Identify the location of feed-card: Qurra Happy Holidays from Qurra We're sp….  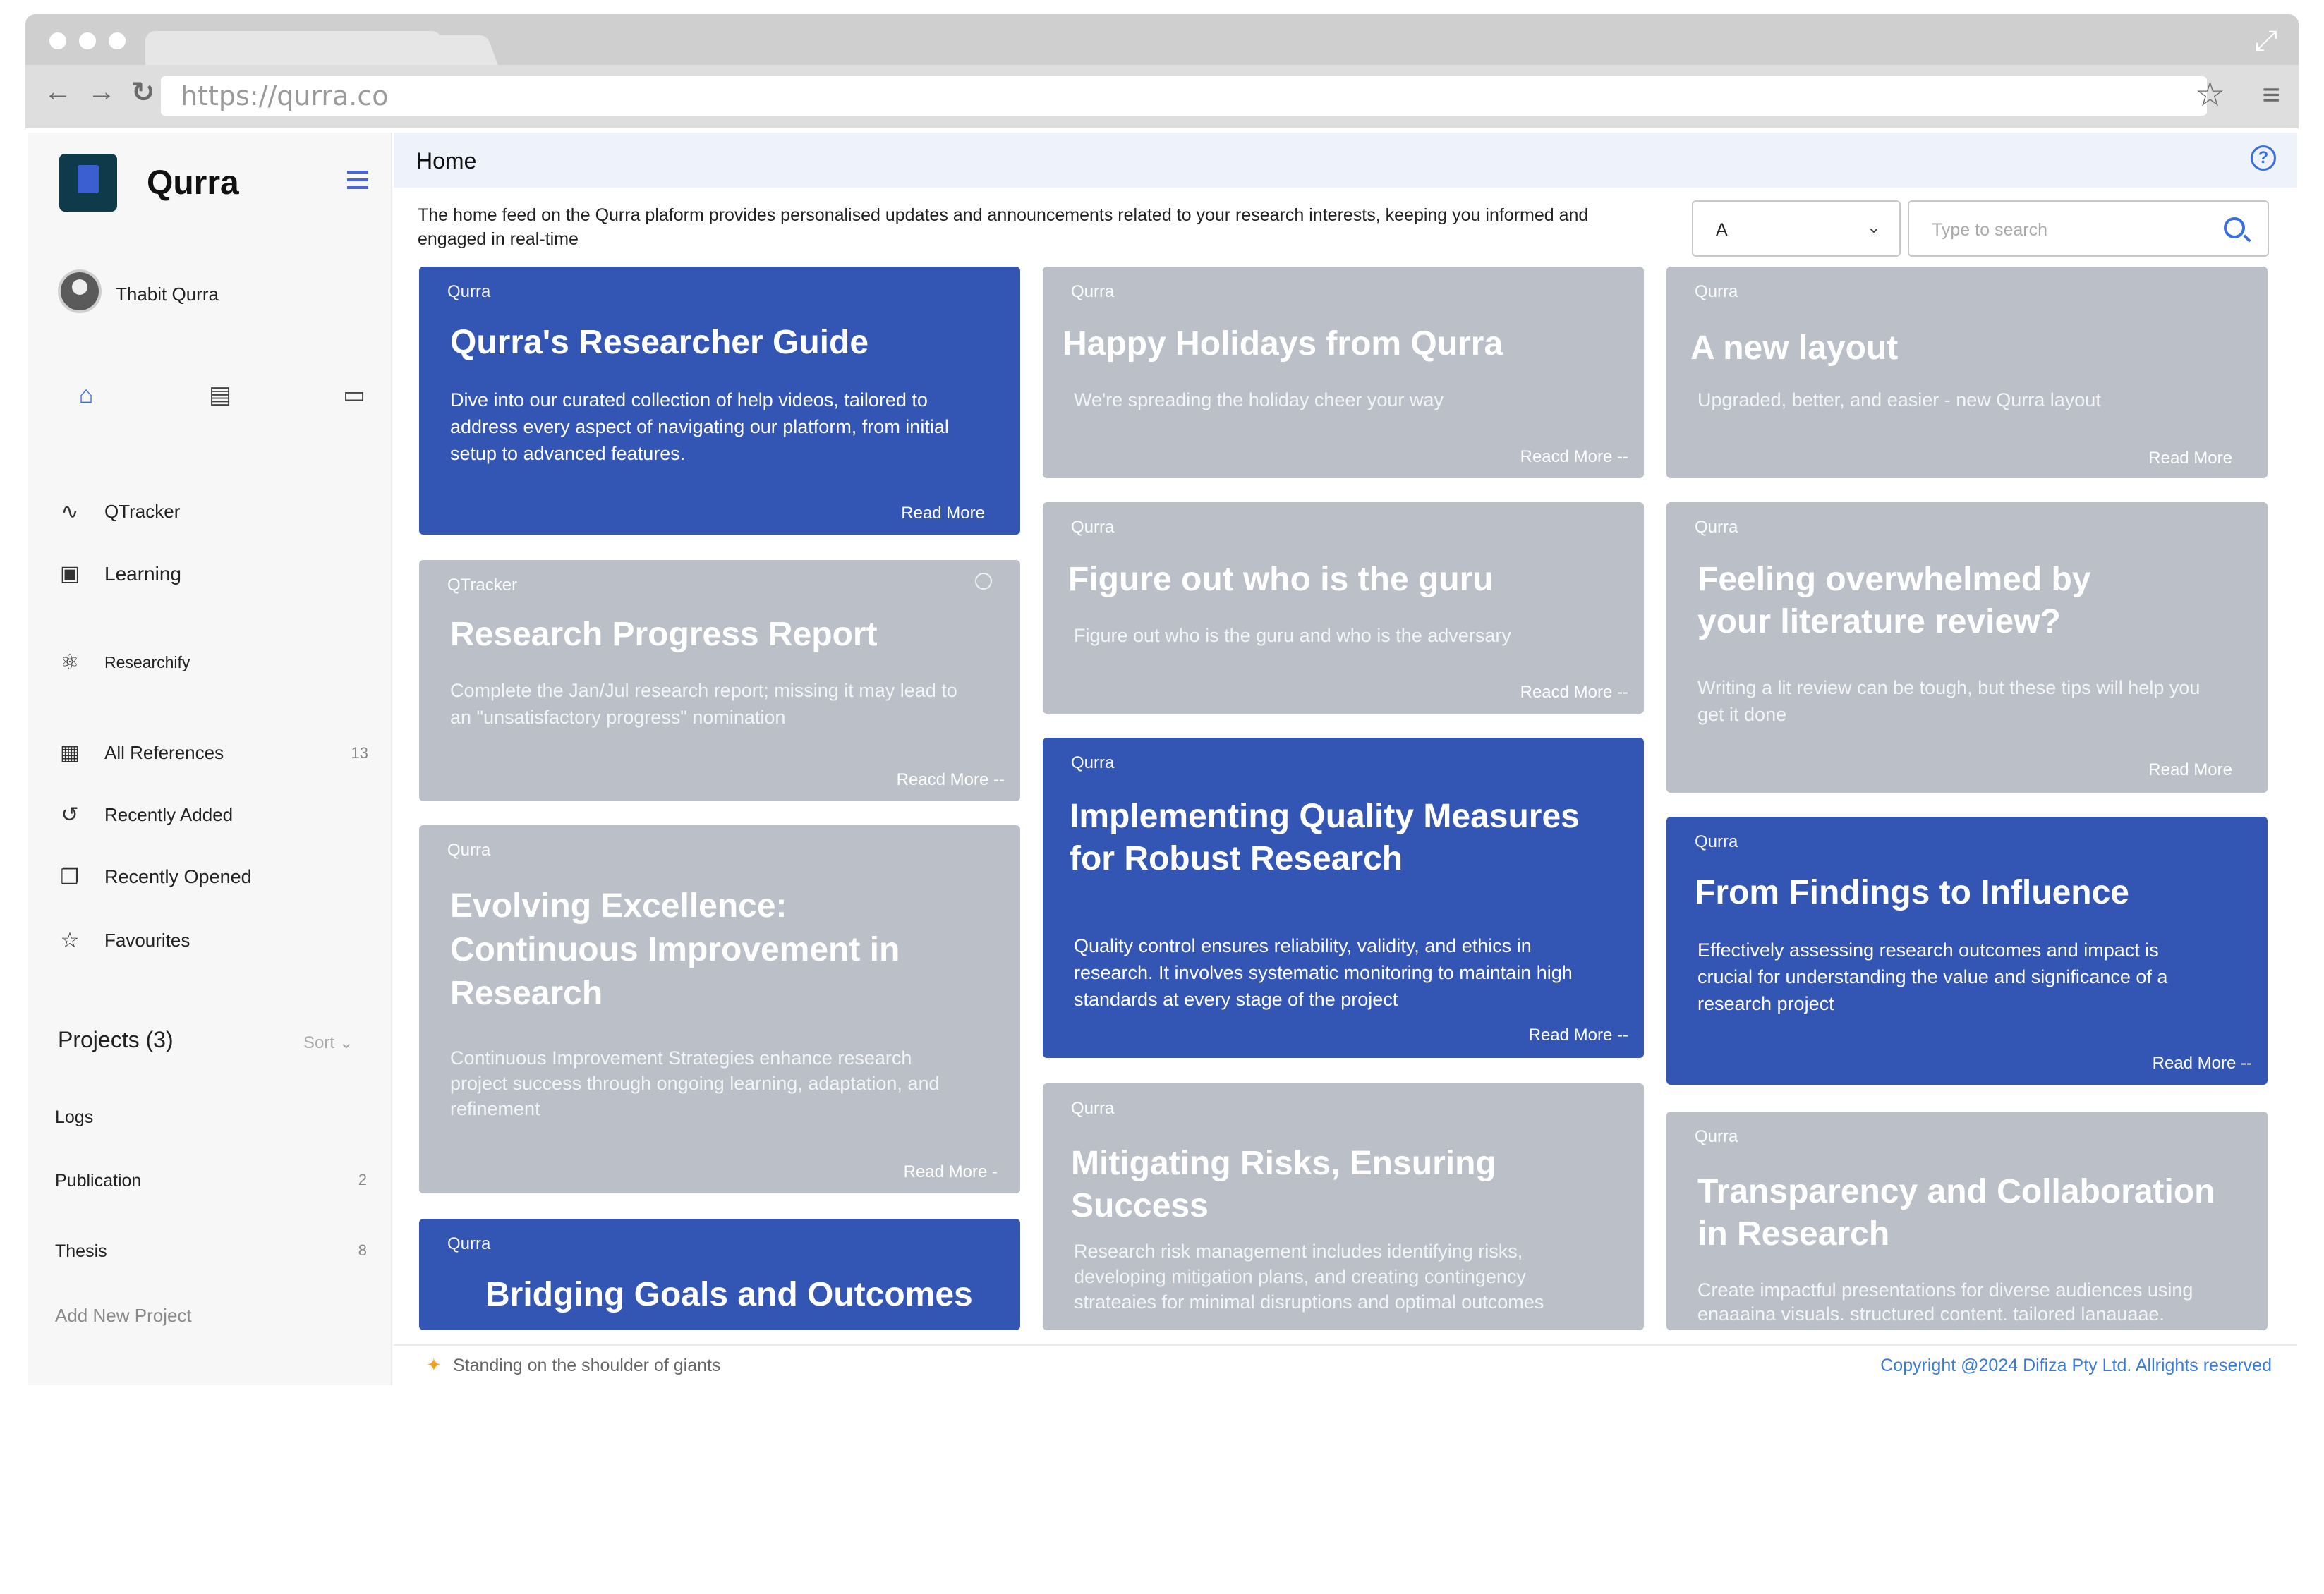
(1343, 372).